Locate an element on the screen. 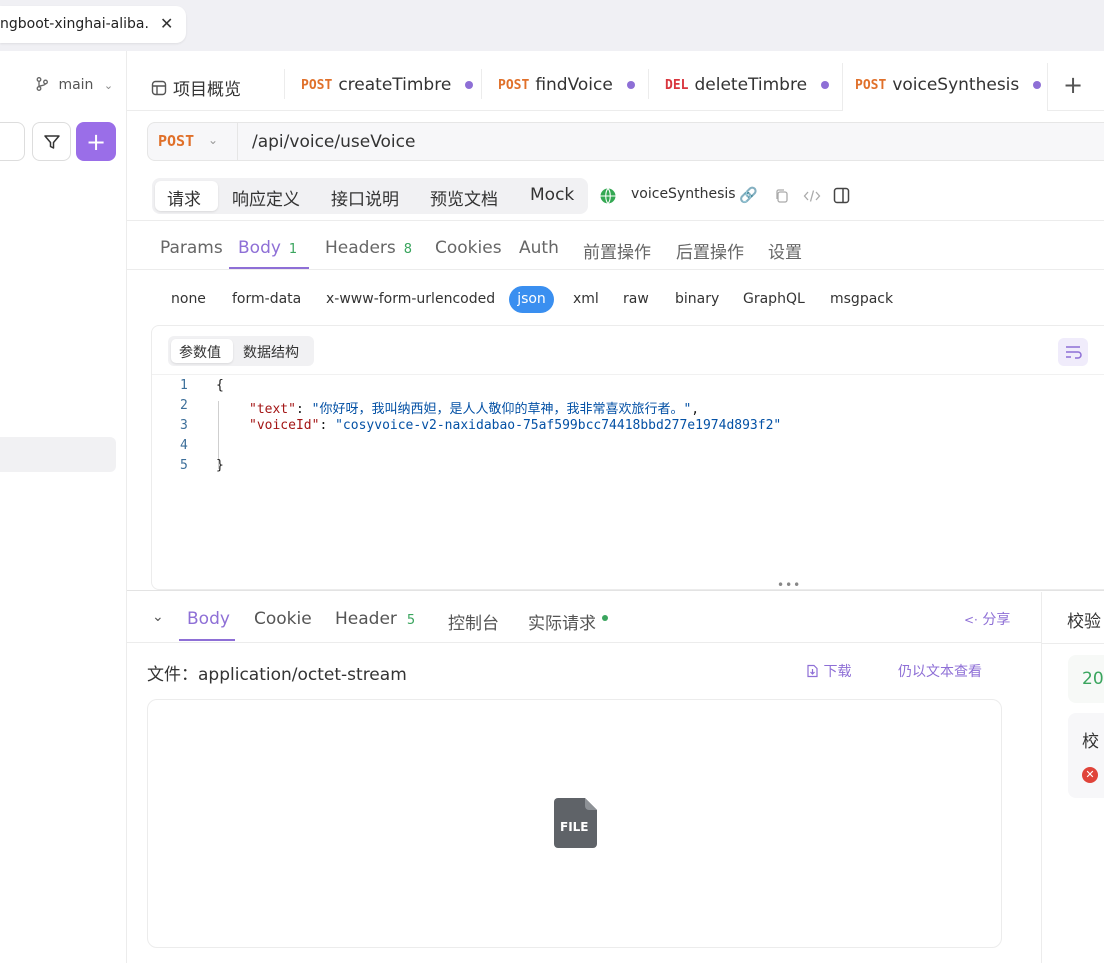 The image size is (1104, 963). tab-deleteTimbre: DEL deleteTimbre is located at coordinates (747, 85).